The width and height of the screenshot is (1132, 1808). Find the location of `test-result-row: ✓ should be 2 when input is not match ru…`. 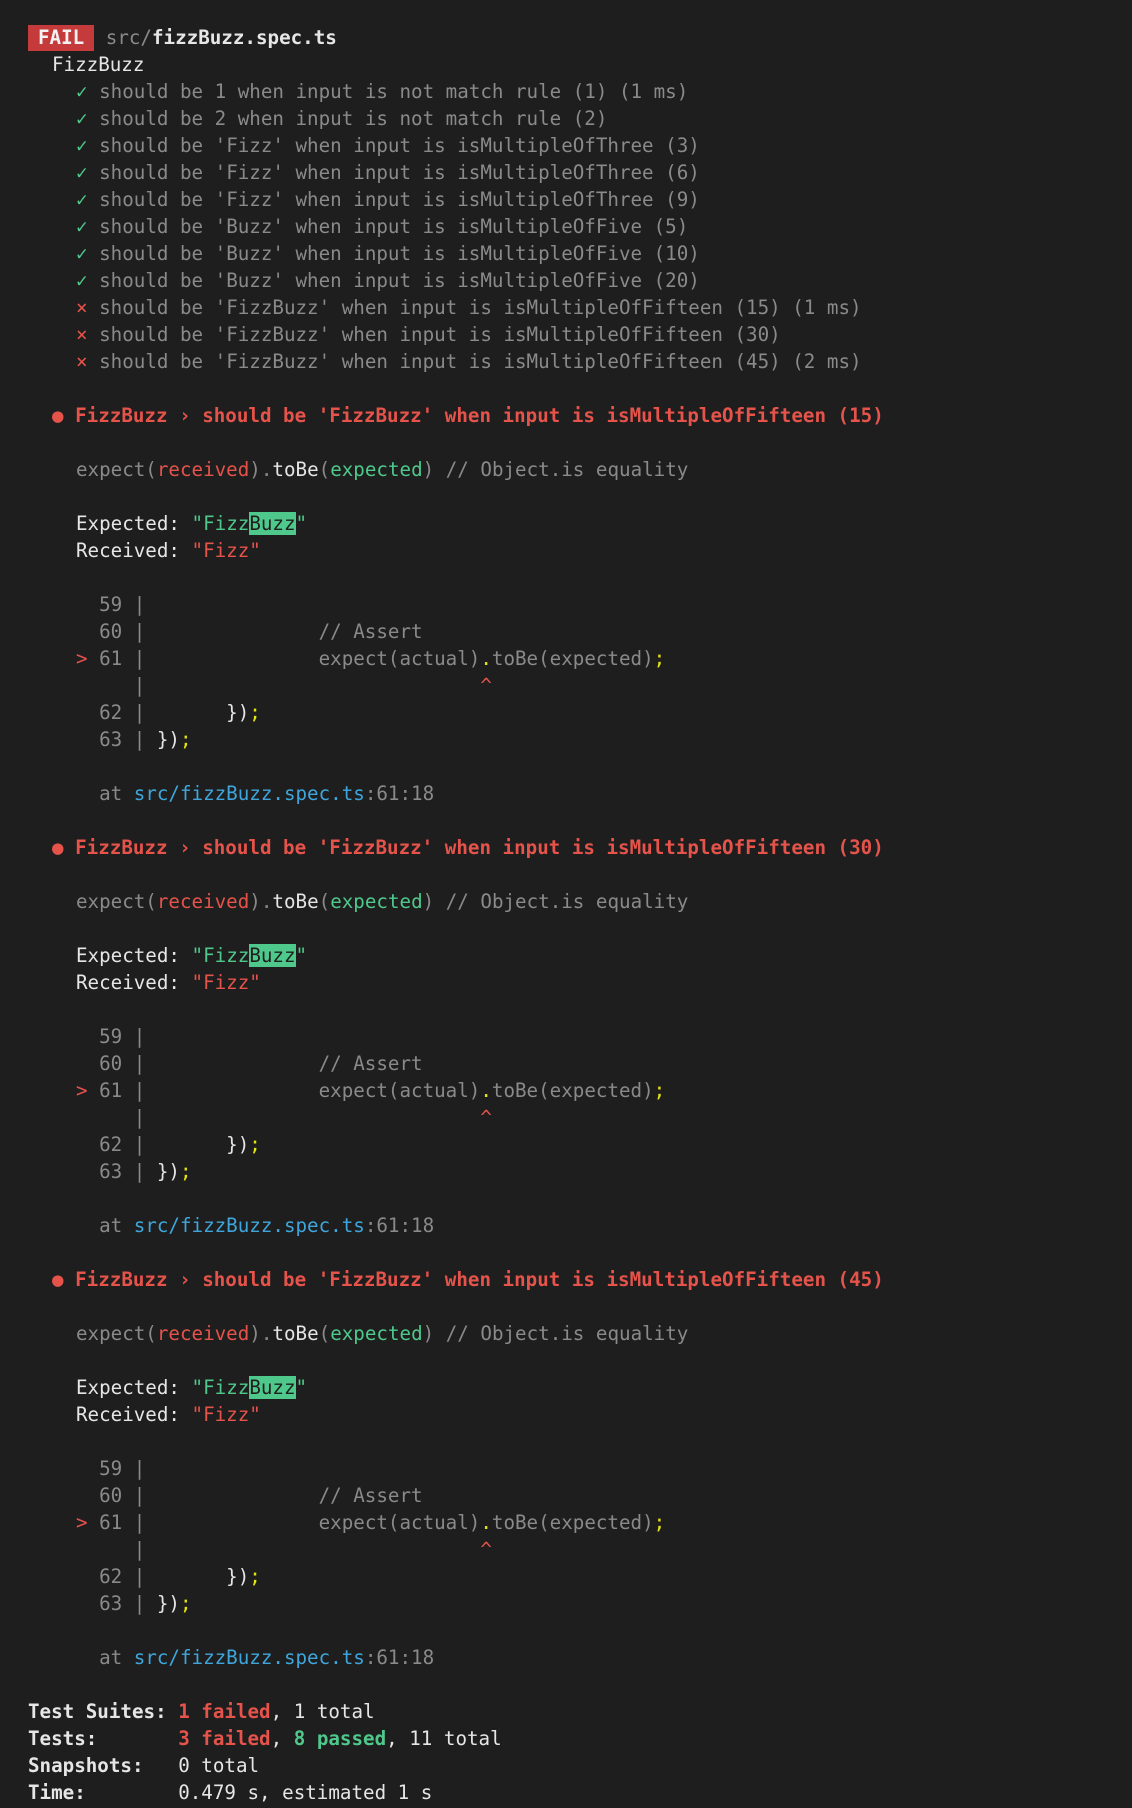

test-result-row: ✓ should be 2 when input is not match ru… is located at coordinates (580, 118).